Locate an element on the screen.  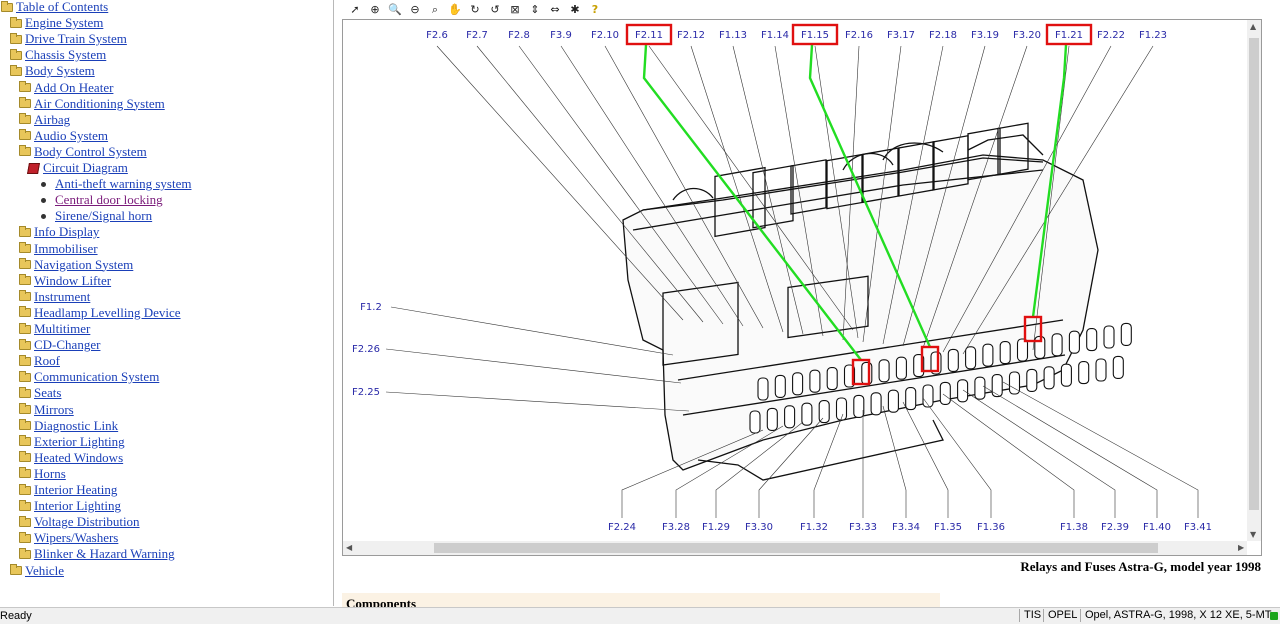
tree-item: Chassis System is located at coordinates (58, 55).